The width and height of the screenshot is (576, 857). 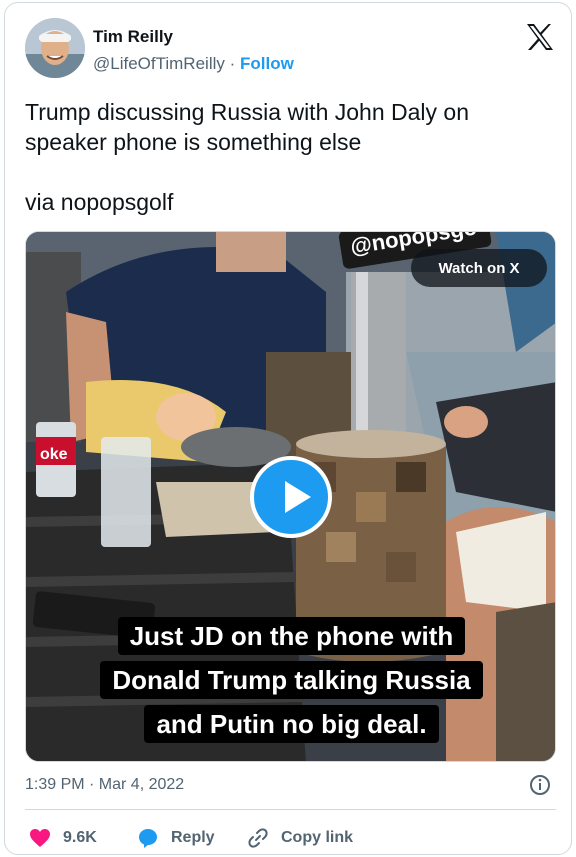 I want to click on action-bar: 9.6K Reply Copy link, so click(x=290, y=838).